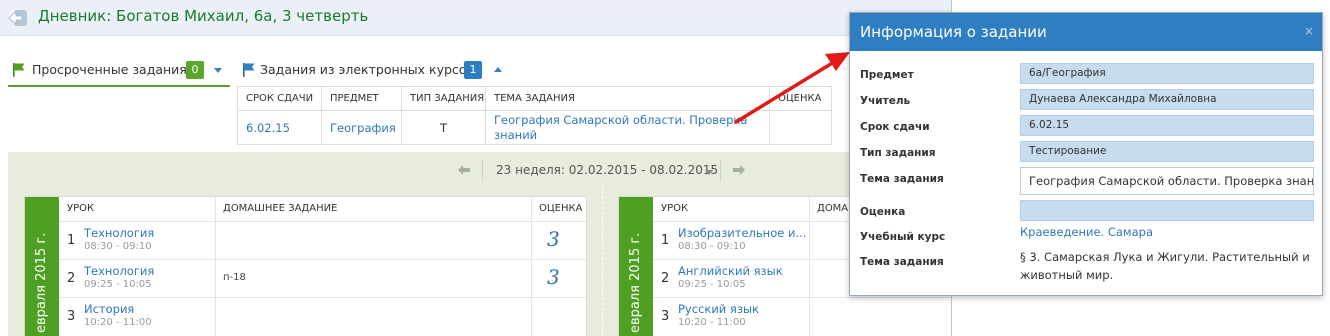  What do you see at coordinates (464, 170) in the screenshot?
I see `previous-week-icon` at bounding box center [464, 170].